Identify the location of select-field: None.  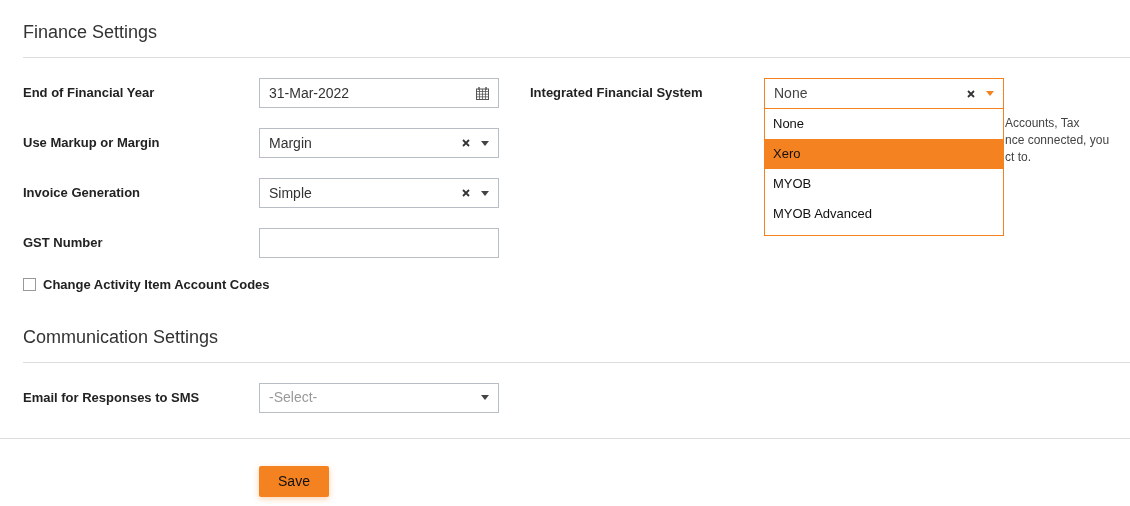
(884, 93).